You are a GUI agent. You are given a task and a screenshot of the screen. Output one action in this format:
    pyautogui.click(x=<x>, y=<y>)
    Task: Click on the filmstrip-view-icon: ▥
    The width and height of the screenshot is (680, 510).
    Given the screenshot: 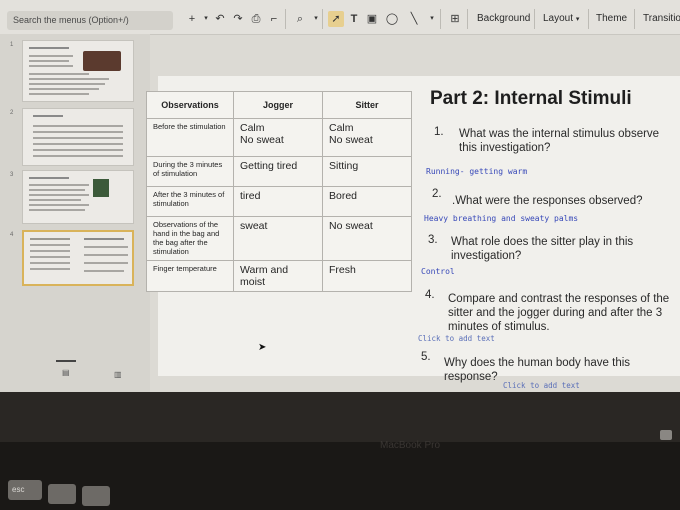 What is the action you would take?
    pyautogui.click(x=118, y=374)
    